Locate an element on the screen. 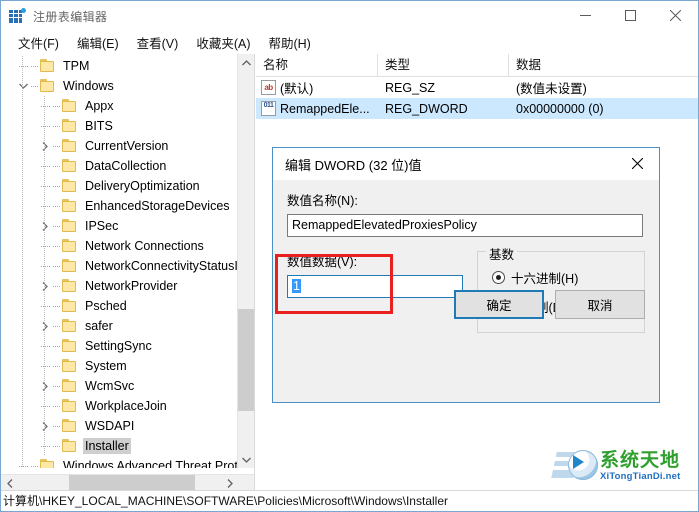 The height and width of the screenshot is (512, 699). value-name-input: RemappedElevatedProxiesPolicy is located at coordinates (465, 225).